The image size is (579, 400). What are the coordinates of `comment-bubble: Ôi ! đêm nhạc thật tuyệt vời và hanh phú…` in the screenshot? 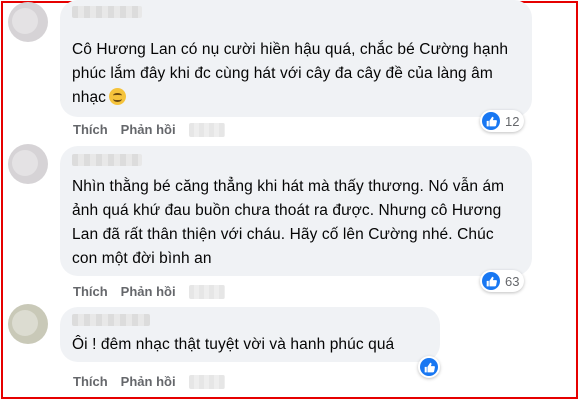 It's located at (250, 334).